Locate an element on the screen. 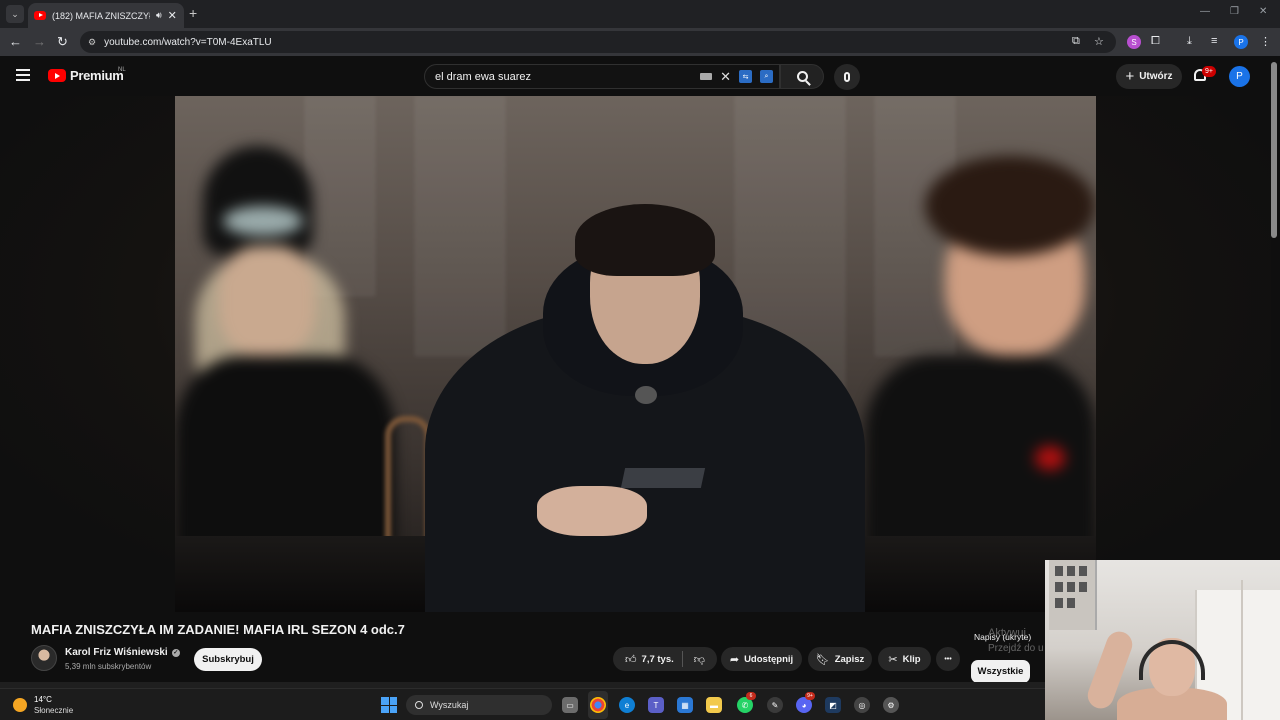  channel-avatar is located at coordinates (44, 658).